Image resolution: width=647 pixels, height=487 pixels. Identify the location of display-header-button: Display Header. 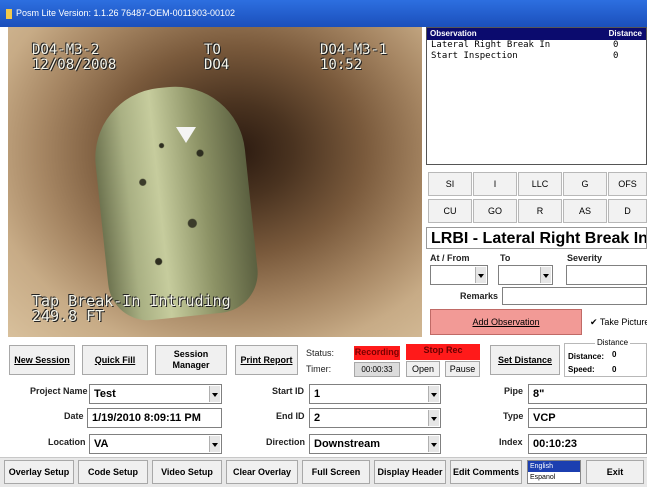
(410, 472).